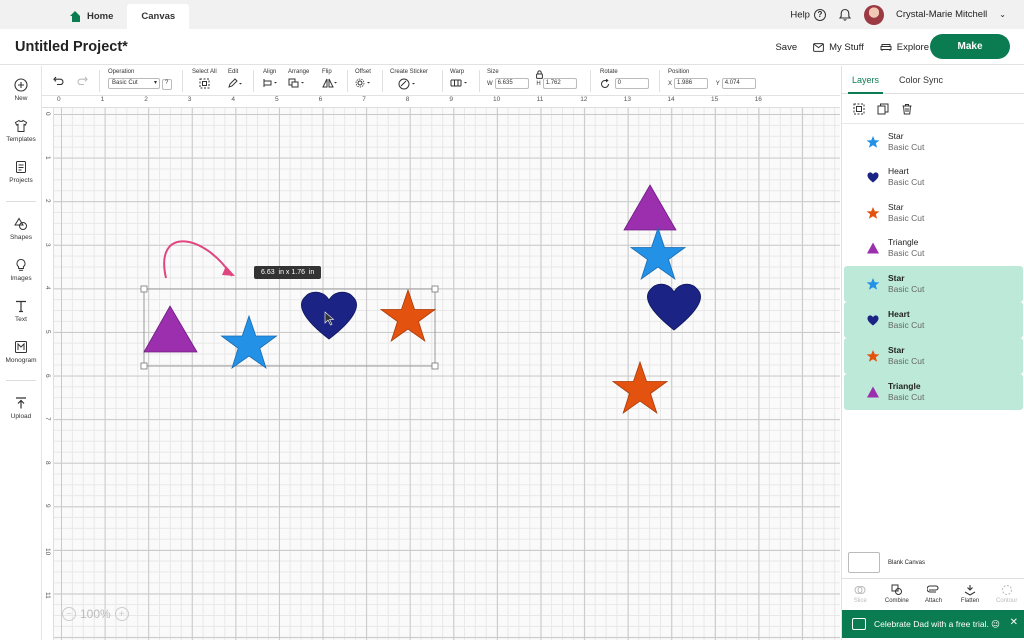 Image resolution: width=1024 pixels, height=640 pixels. What do you see at coordinates (21, 229) in the screenshot?
I see `rail-shapes: Shapes` at bounding box center [21, 229].